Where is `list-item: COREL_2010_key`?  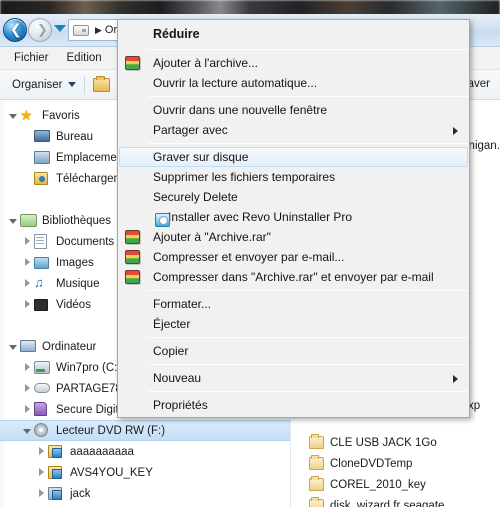 list-item: COREL_2010_key is located at coordinates (395, 484).